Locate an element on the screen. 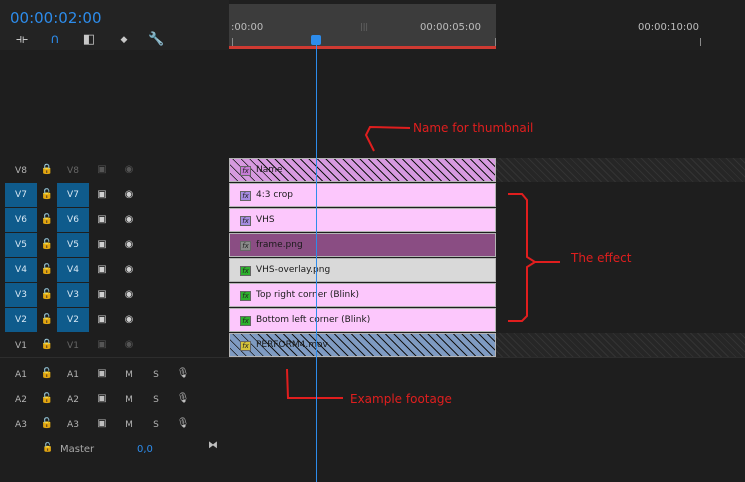 The height and width of the screenshot is (482, 745). playhead-line is located at coordinates (316, 263).